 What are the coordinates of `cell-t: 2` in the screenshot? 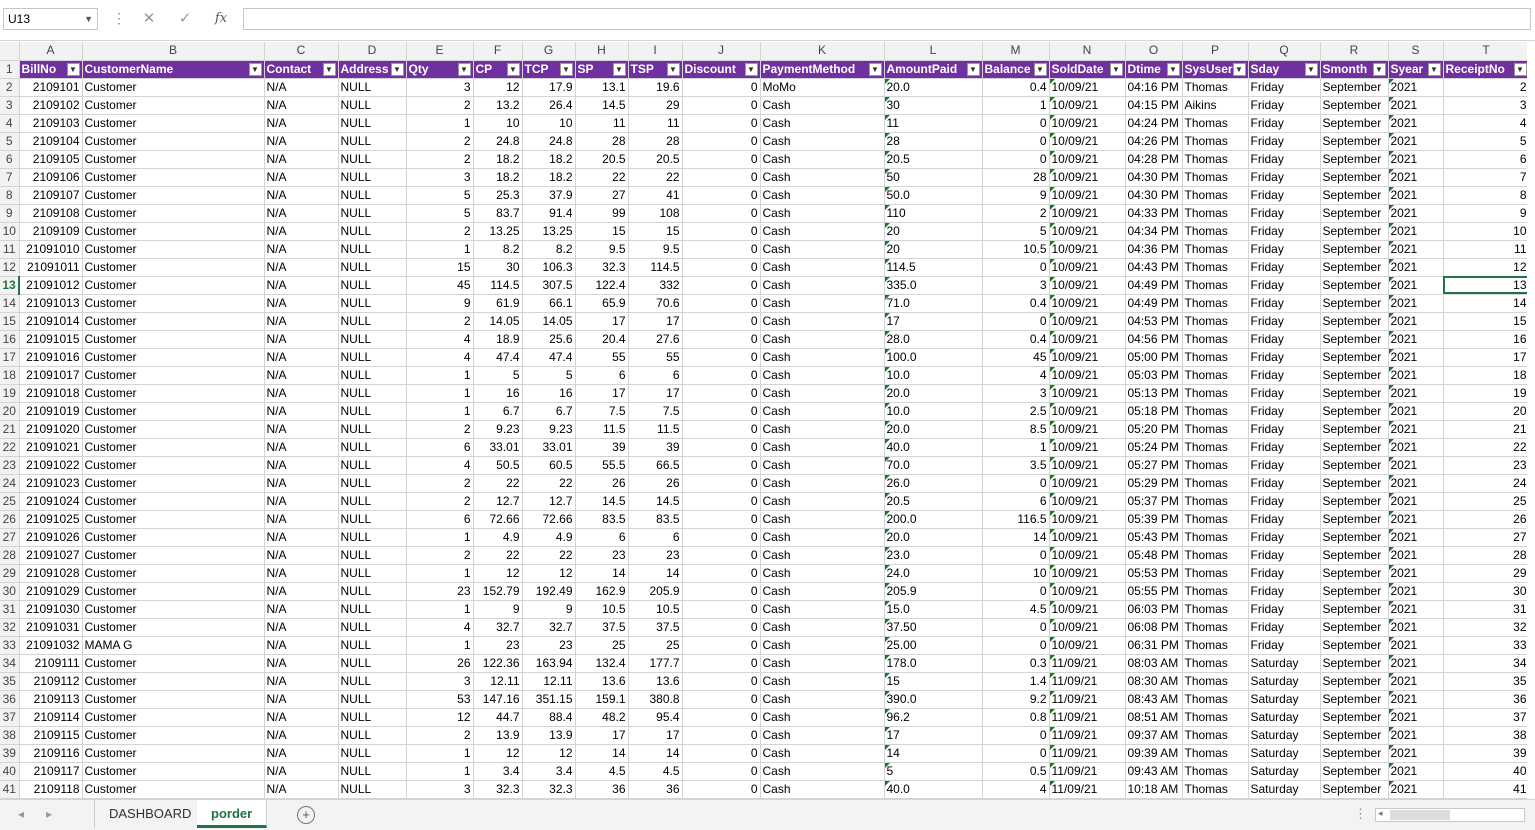 It's located at (1485, 87).